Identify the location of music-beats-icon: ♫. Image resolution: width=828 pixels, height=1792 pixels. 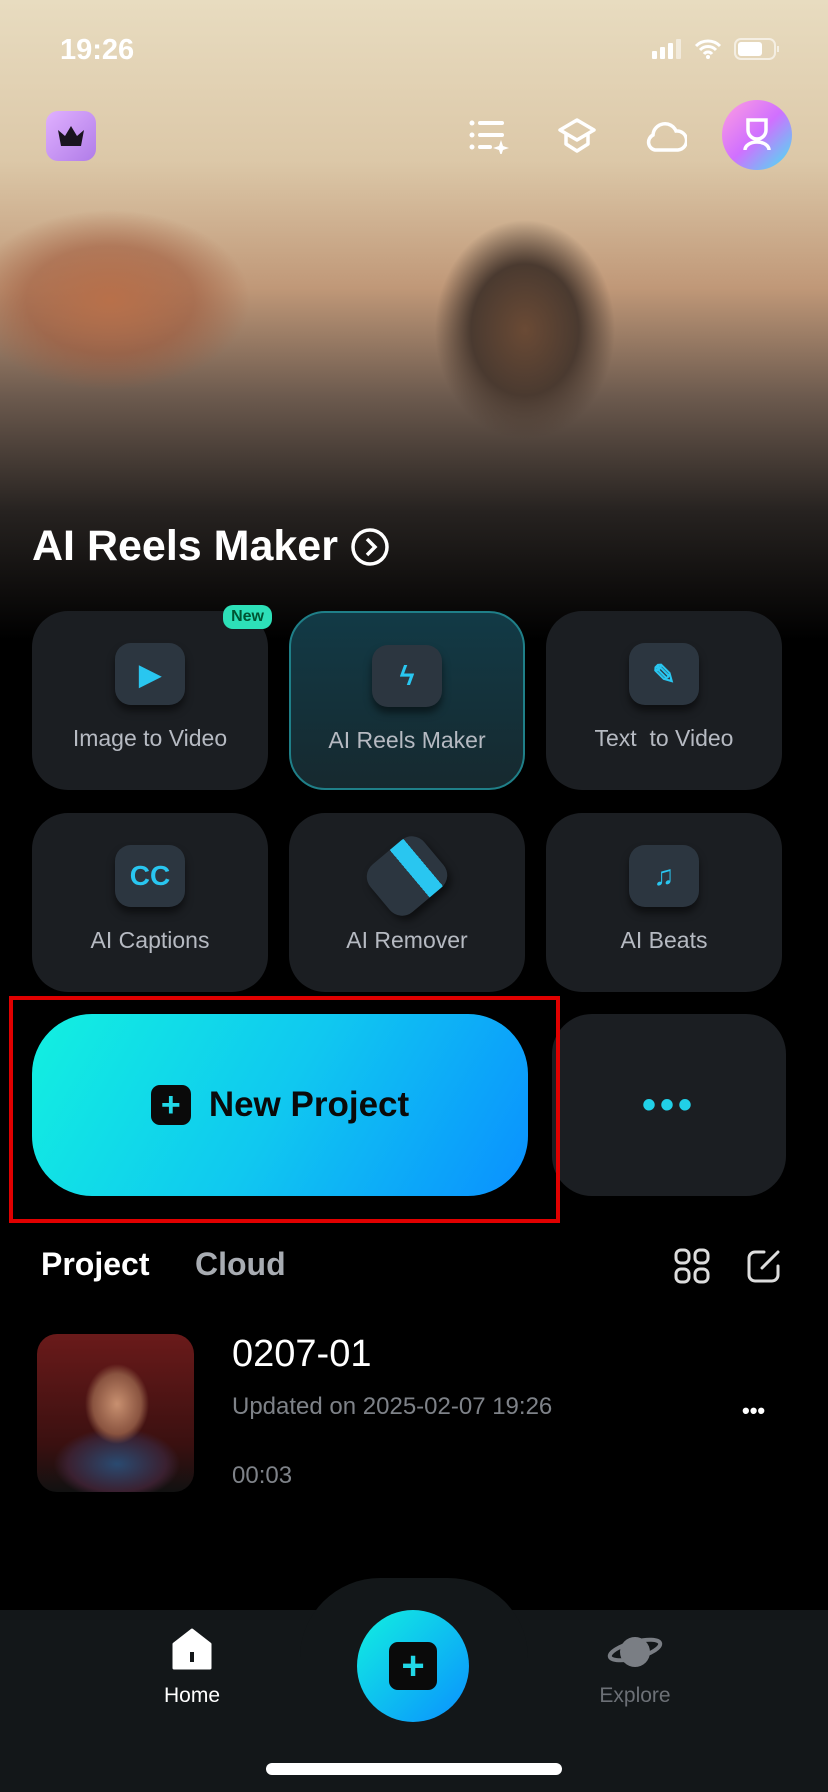
(664, 876).